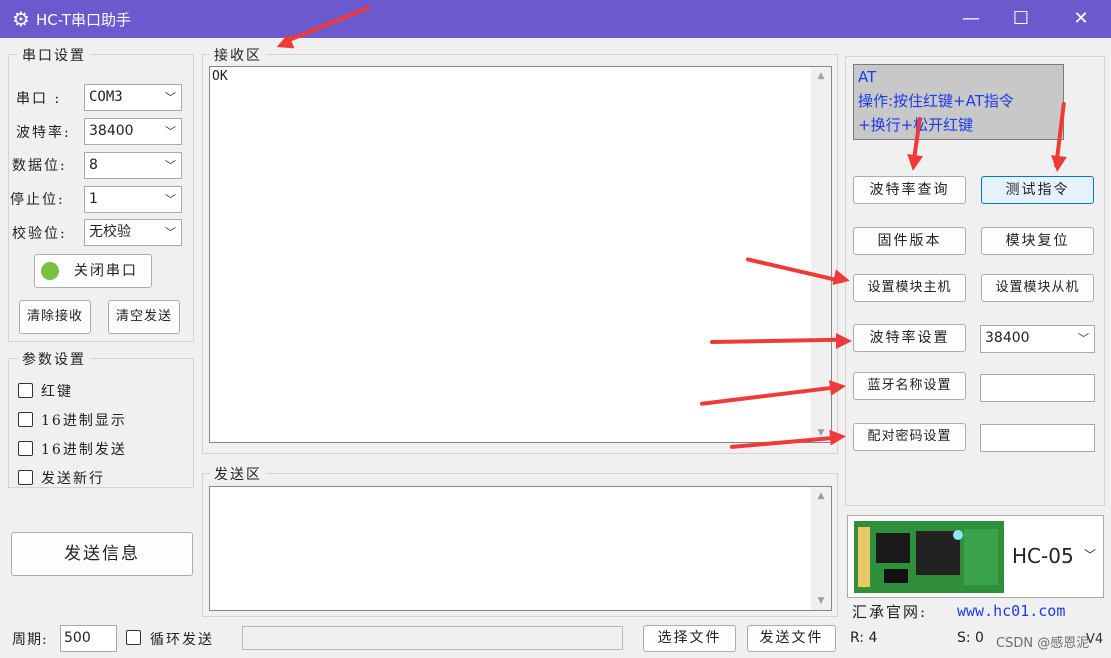  I want to click on close-port-button: 关闭串口, so click(93, 271).